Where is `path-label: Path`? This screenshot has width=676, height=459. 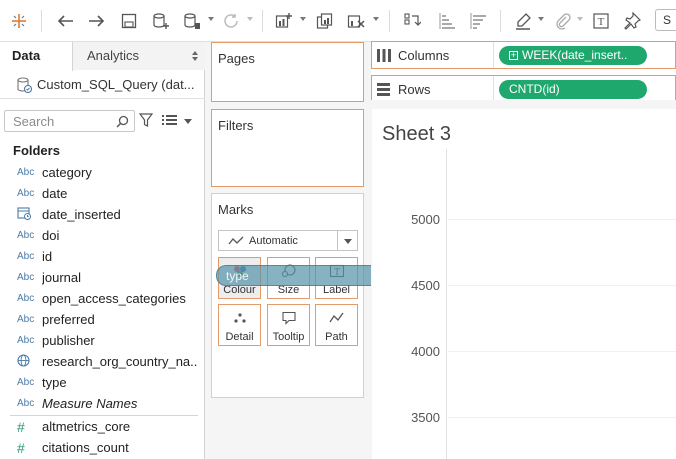 path-label: Path is located at coordinates (336, 337).